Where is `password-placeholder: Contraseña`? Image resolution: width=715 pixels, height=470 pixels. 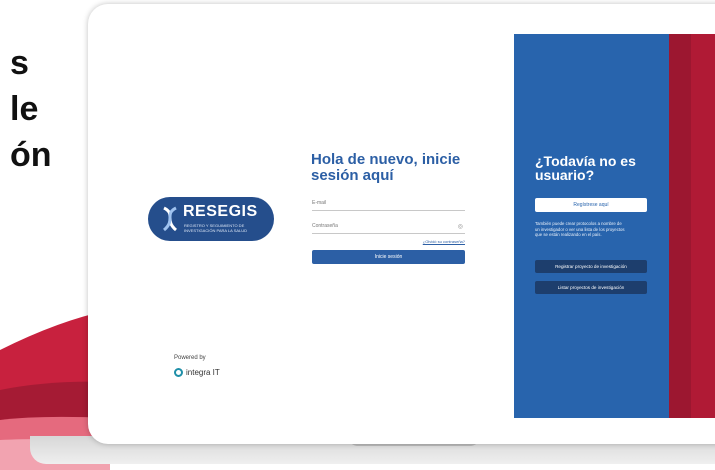
password-placeholder: Contraseña is located at coordinates (325, 226).